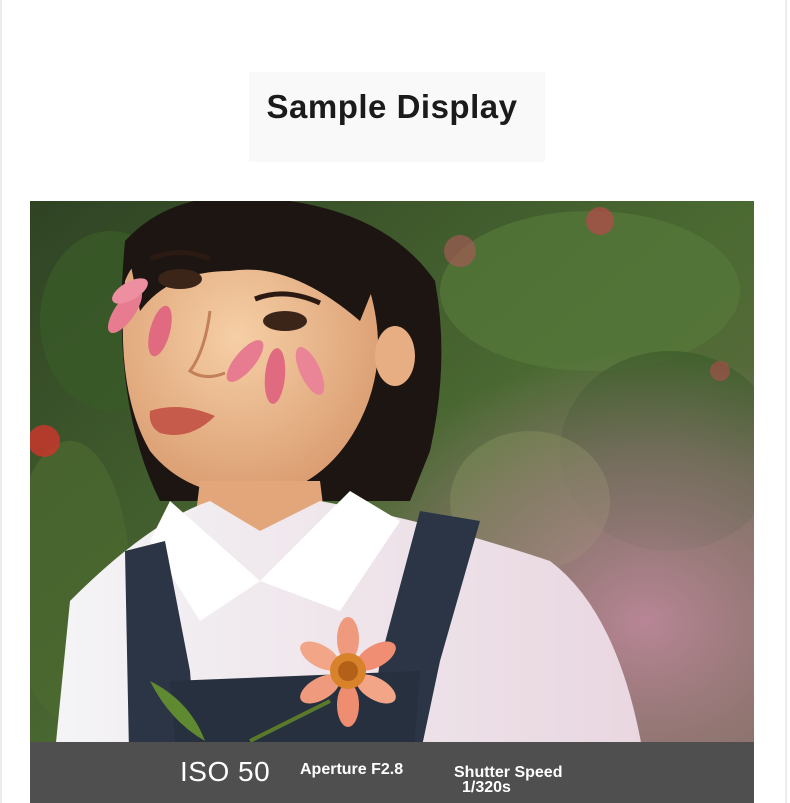  What do you see at coordinates (786, 401) in the screenshot?
I see `right-border` at bounding box center [786, 401].